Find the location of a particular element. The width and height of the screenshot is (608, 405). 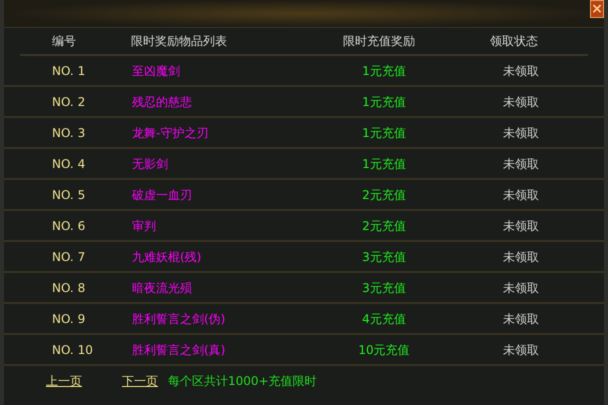

row-number: NO. 2 is located at coordinates (69, 101).